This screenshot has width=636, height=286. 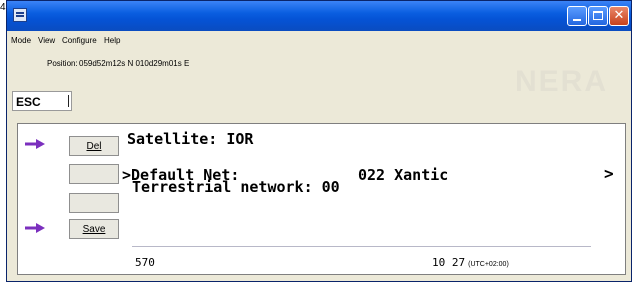 What do you see at coordinates (319, 41) in the screenshot?
I see `menu-bar: Mode View Configure Help` at bounding box center [319, 41].